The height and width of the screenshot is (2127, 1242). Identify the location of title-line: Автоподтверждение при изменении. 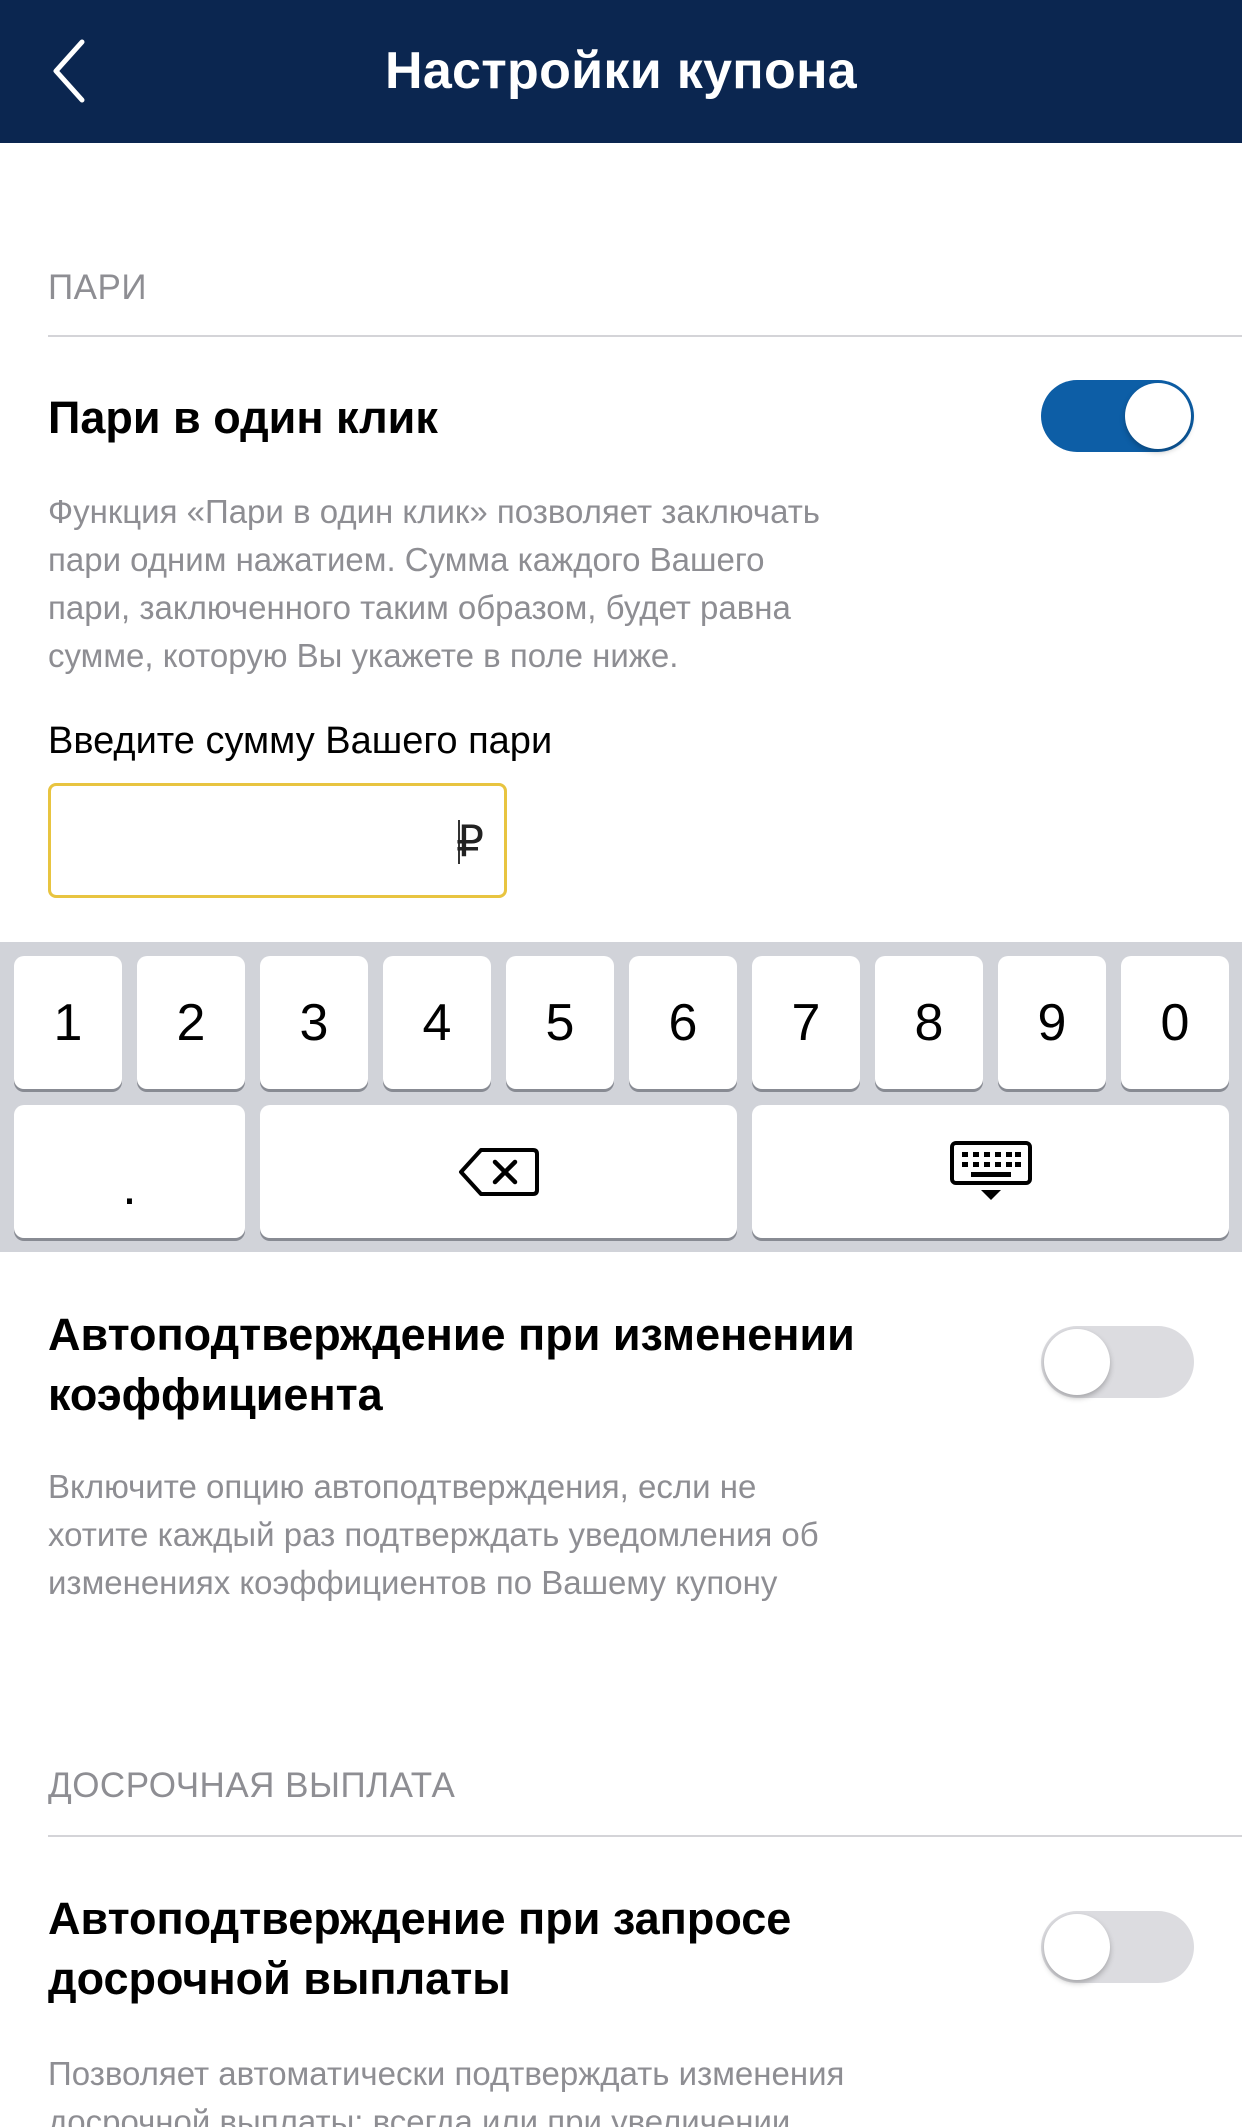
(451, 1334).